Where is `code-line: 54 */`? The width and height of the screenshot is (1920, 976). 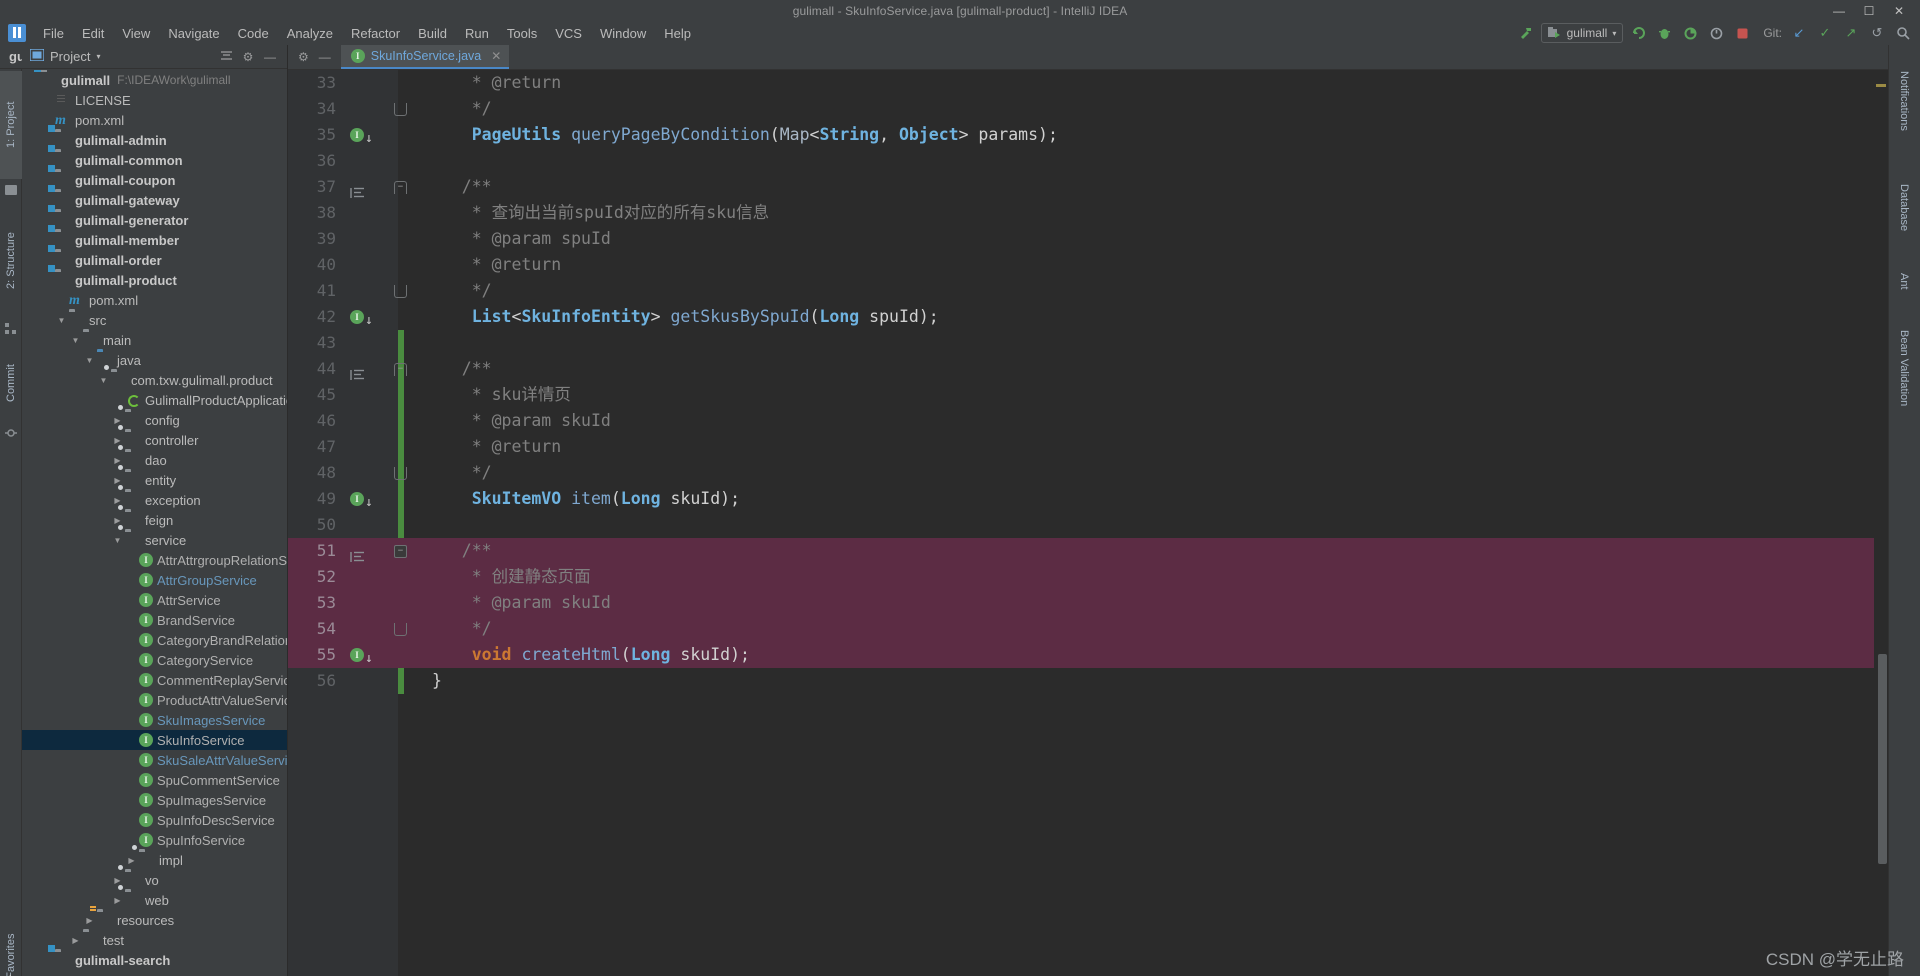
code-line: 54 */ is located at coordinates (1088, 629).